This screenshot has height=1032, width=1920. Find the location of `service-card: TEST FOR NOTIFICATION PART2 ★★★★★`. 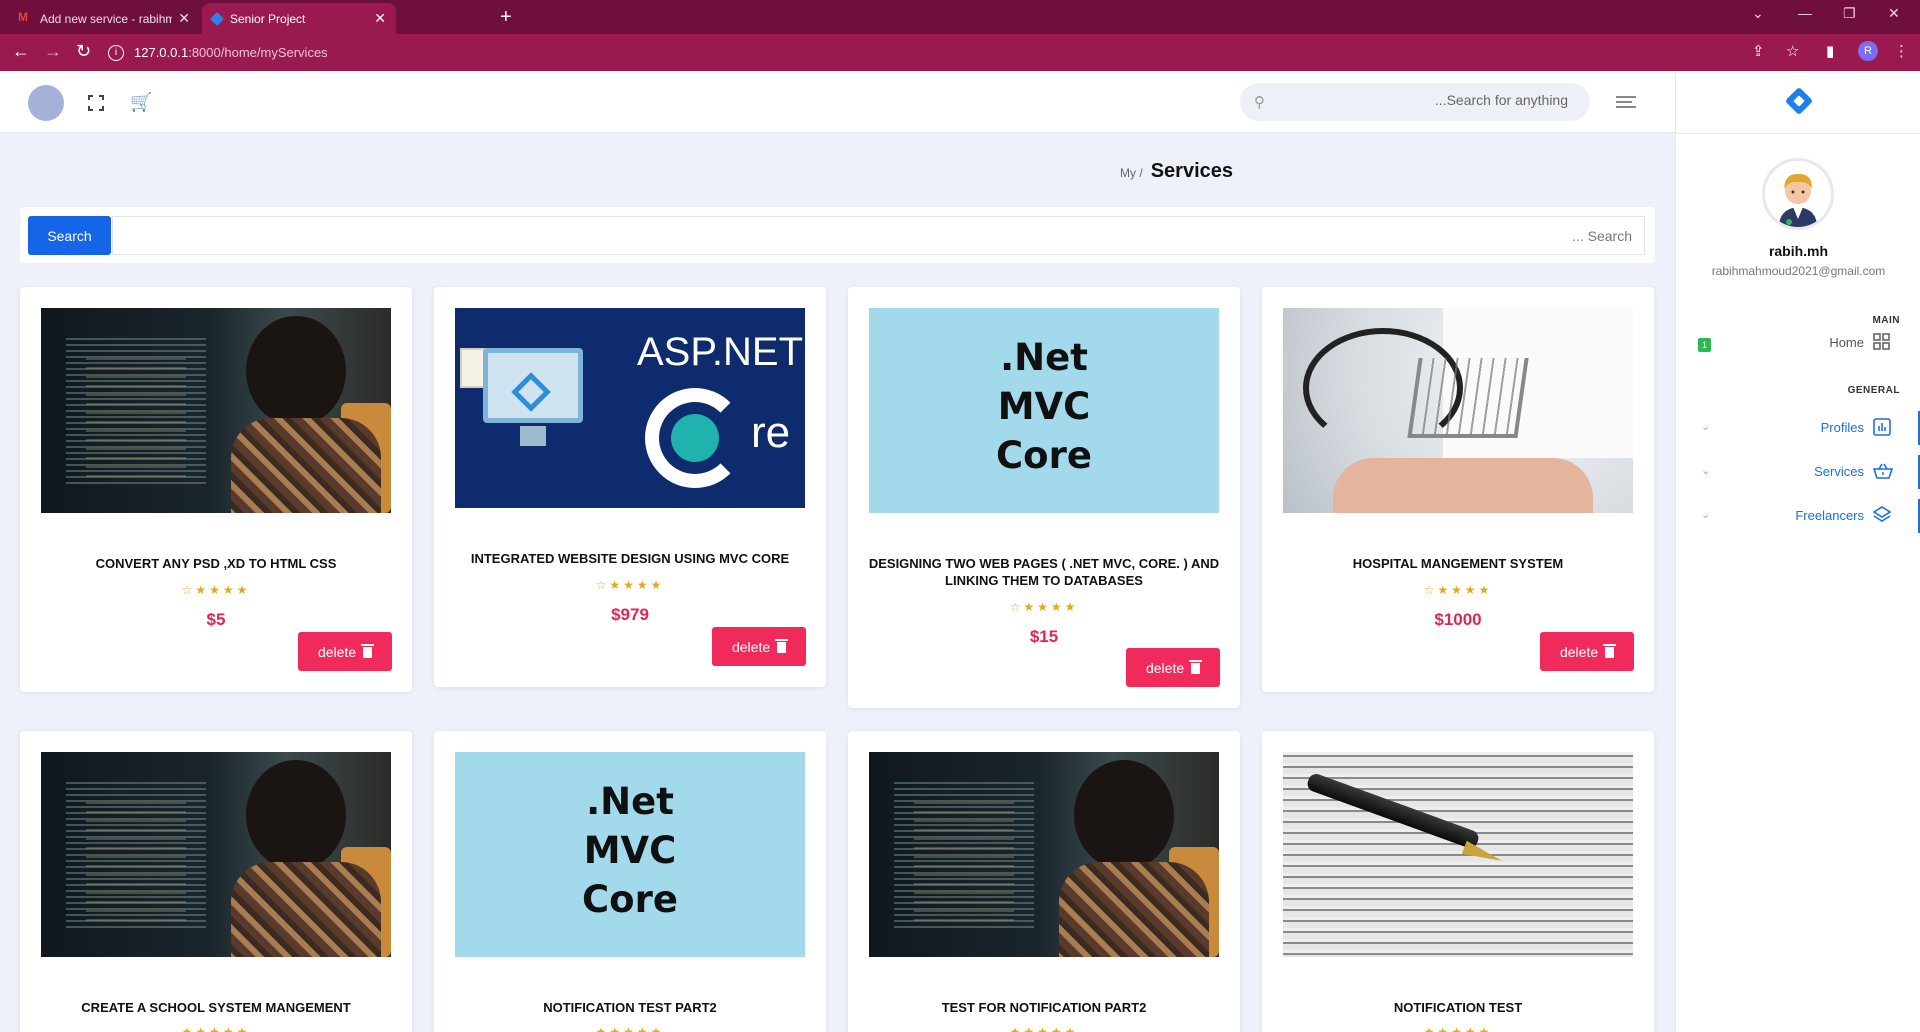

service-card: TEST FOR NOTIFICATION PART2 ★★★★★ is located at coordinates (1044, 881).